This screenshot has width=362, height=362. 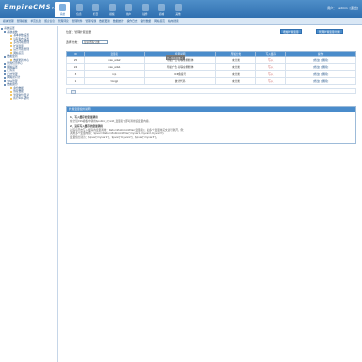 What do you see at coordinates (291, 31) in the screenshot?
I see `add-variable-button: 增加扩展变量` at bounding box center [291, 31].